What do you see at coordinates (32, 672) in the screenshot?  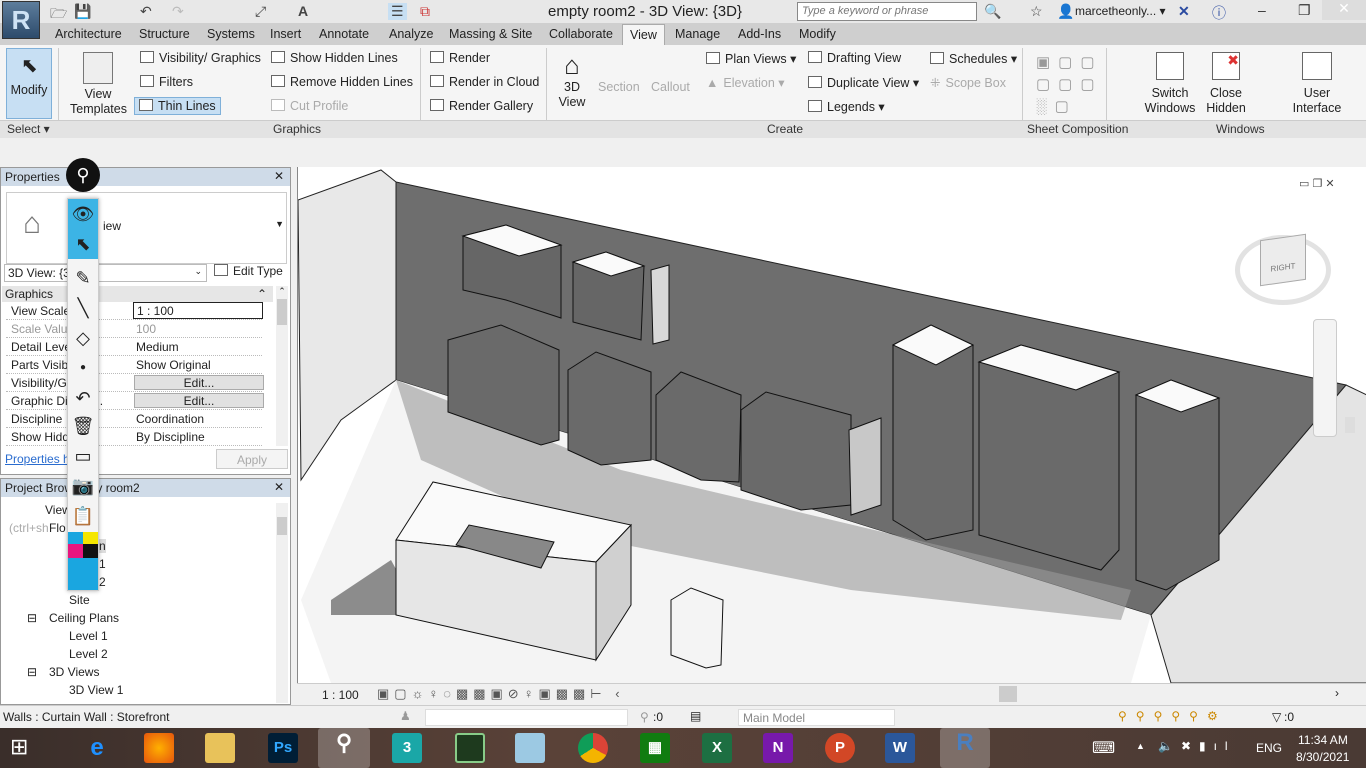 I see `expand-icon: ⊟` at bounding box center [32, 672].